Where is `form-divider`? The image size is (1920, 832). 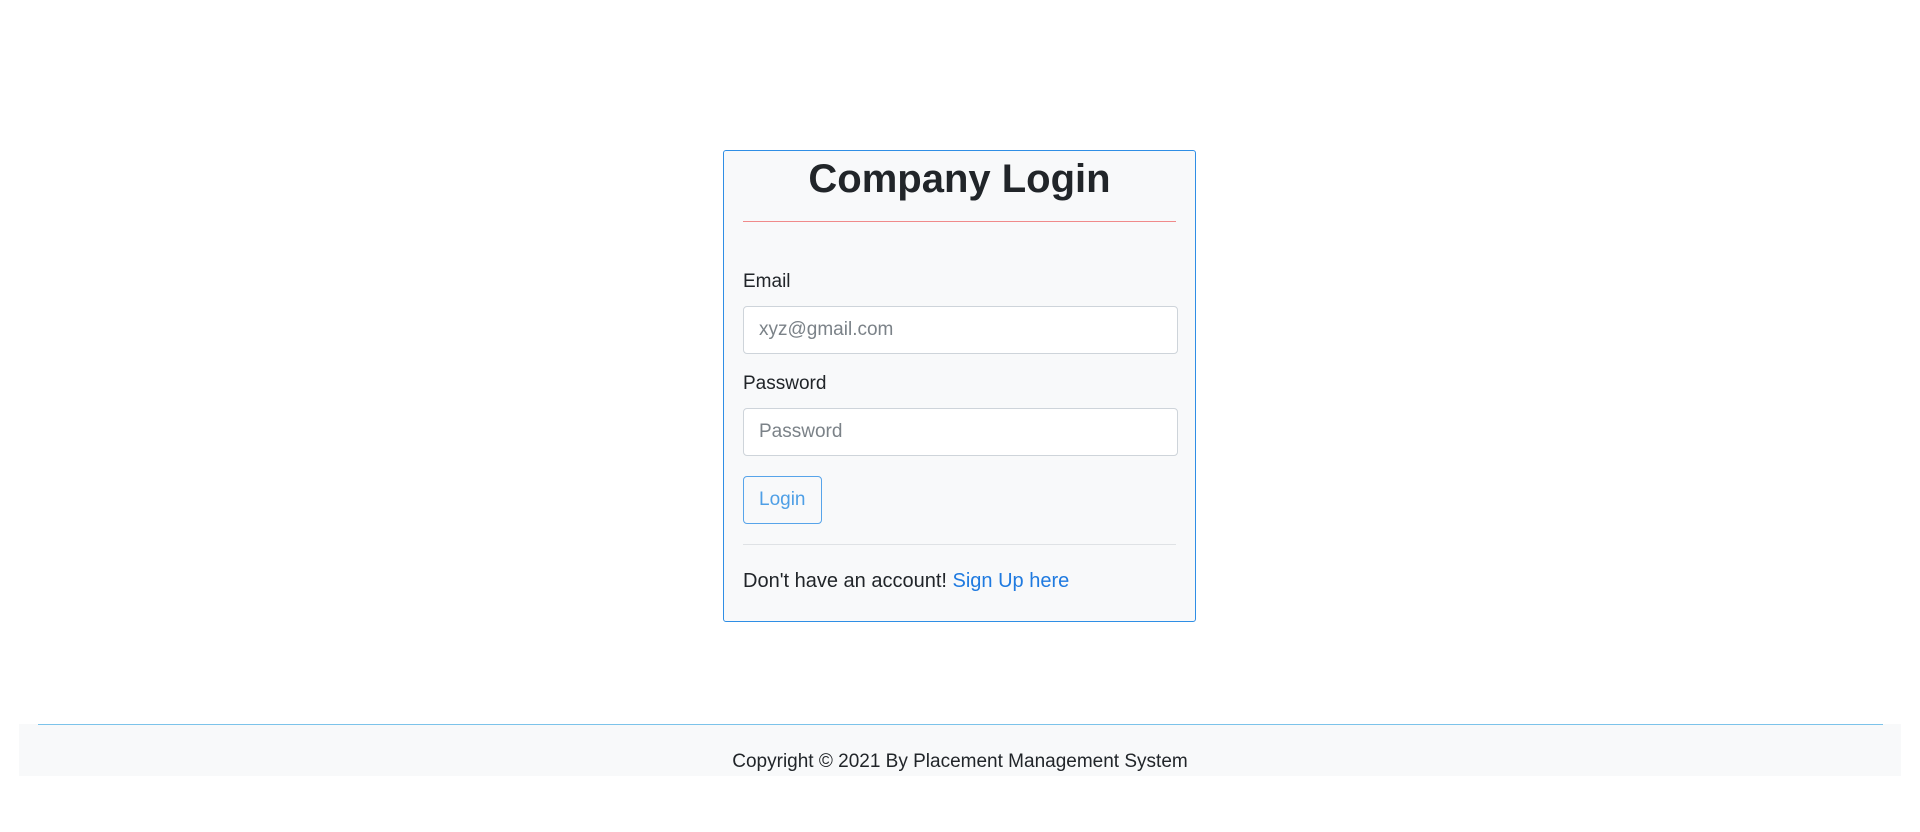
form-divider is located at coordinates (959, 544).